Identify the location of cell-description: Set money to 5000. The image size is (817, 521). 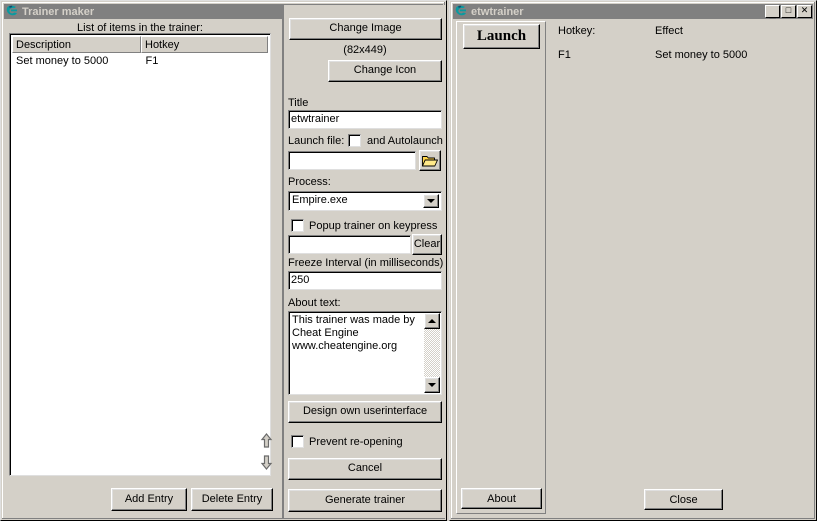
(62, 61).